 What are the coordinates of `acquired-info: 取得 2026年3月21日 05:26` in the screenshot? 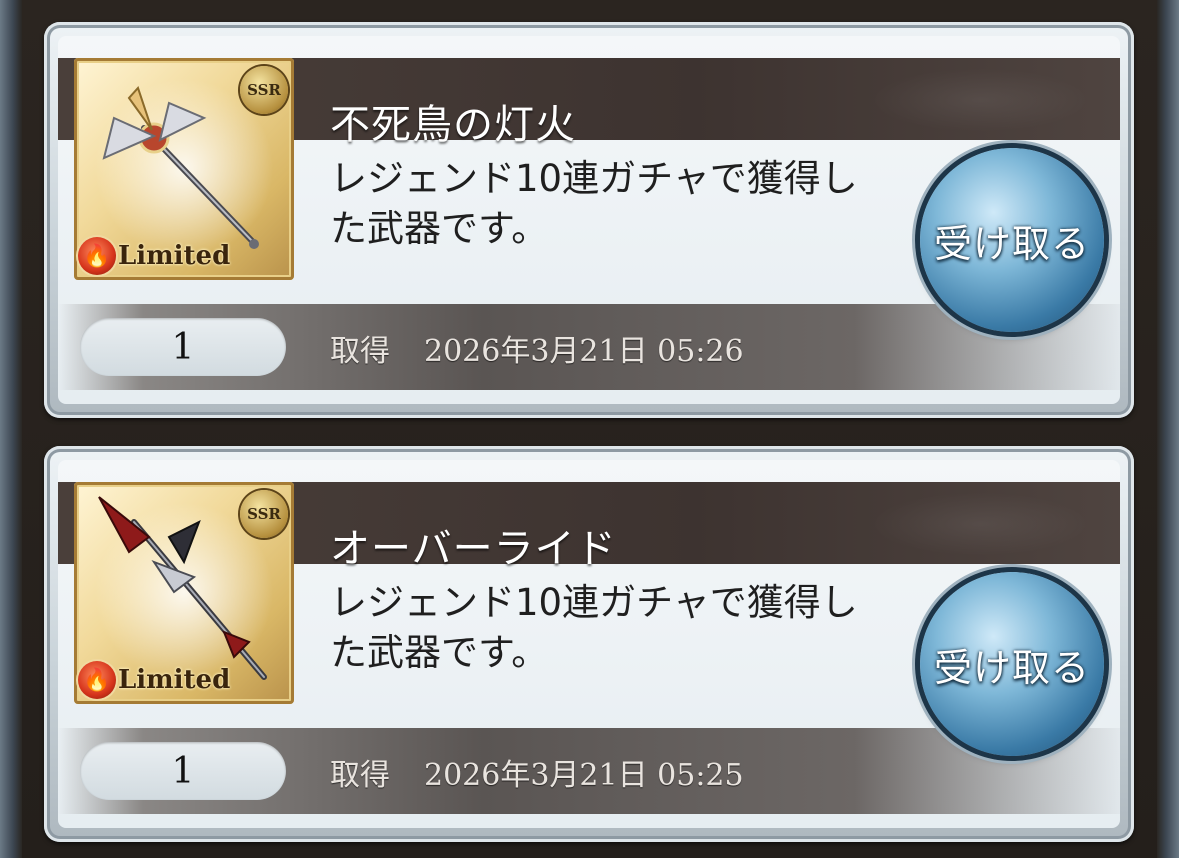 It's located at (537, 348).